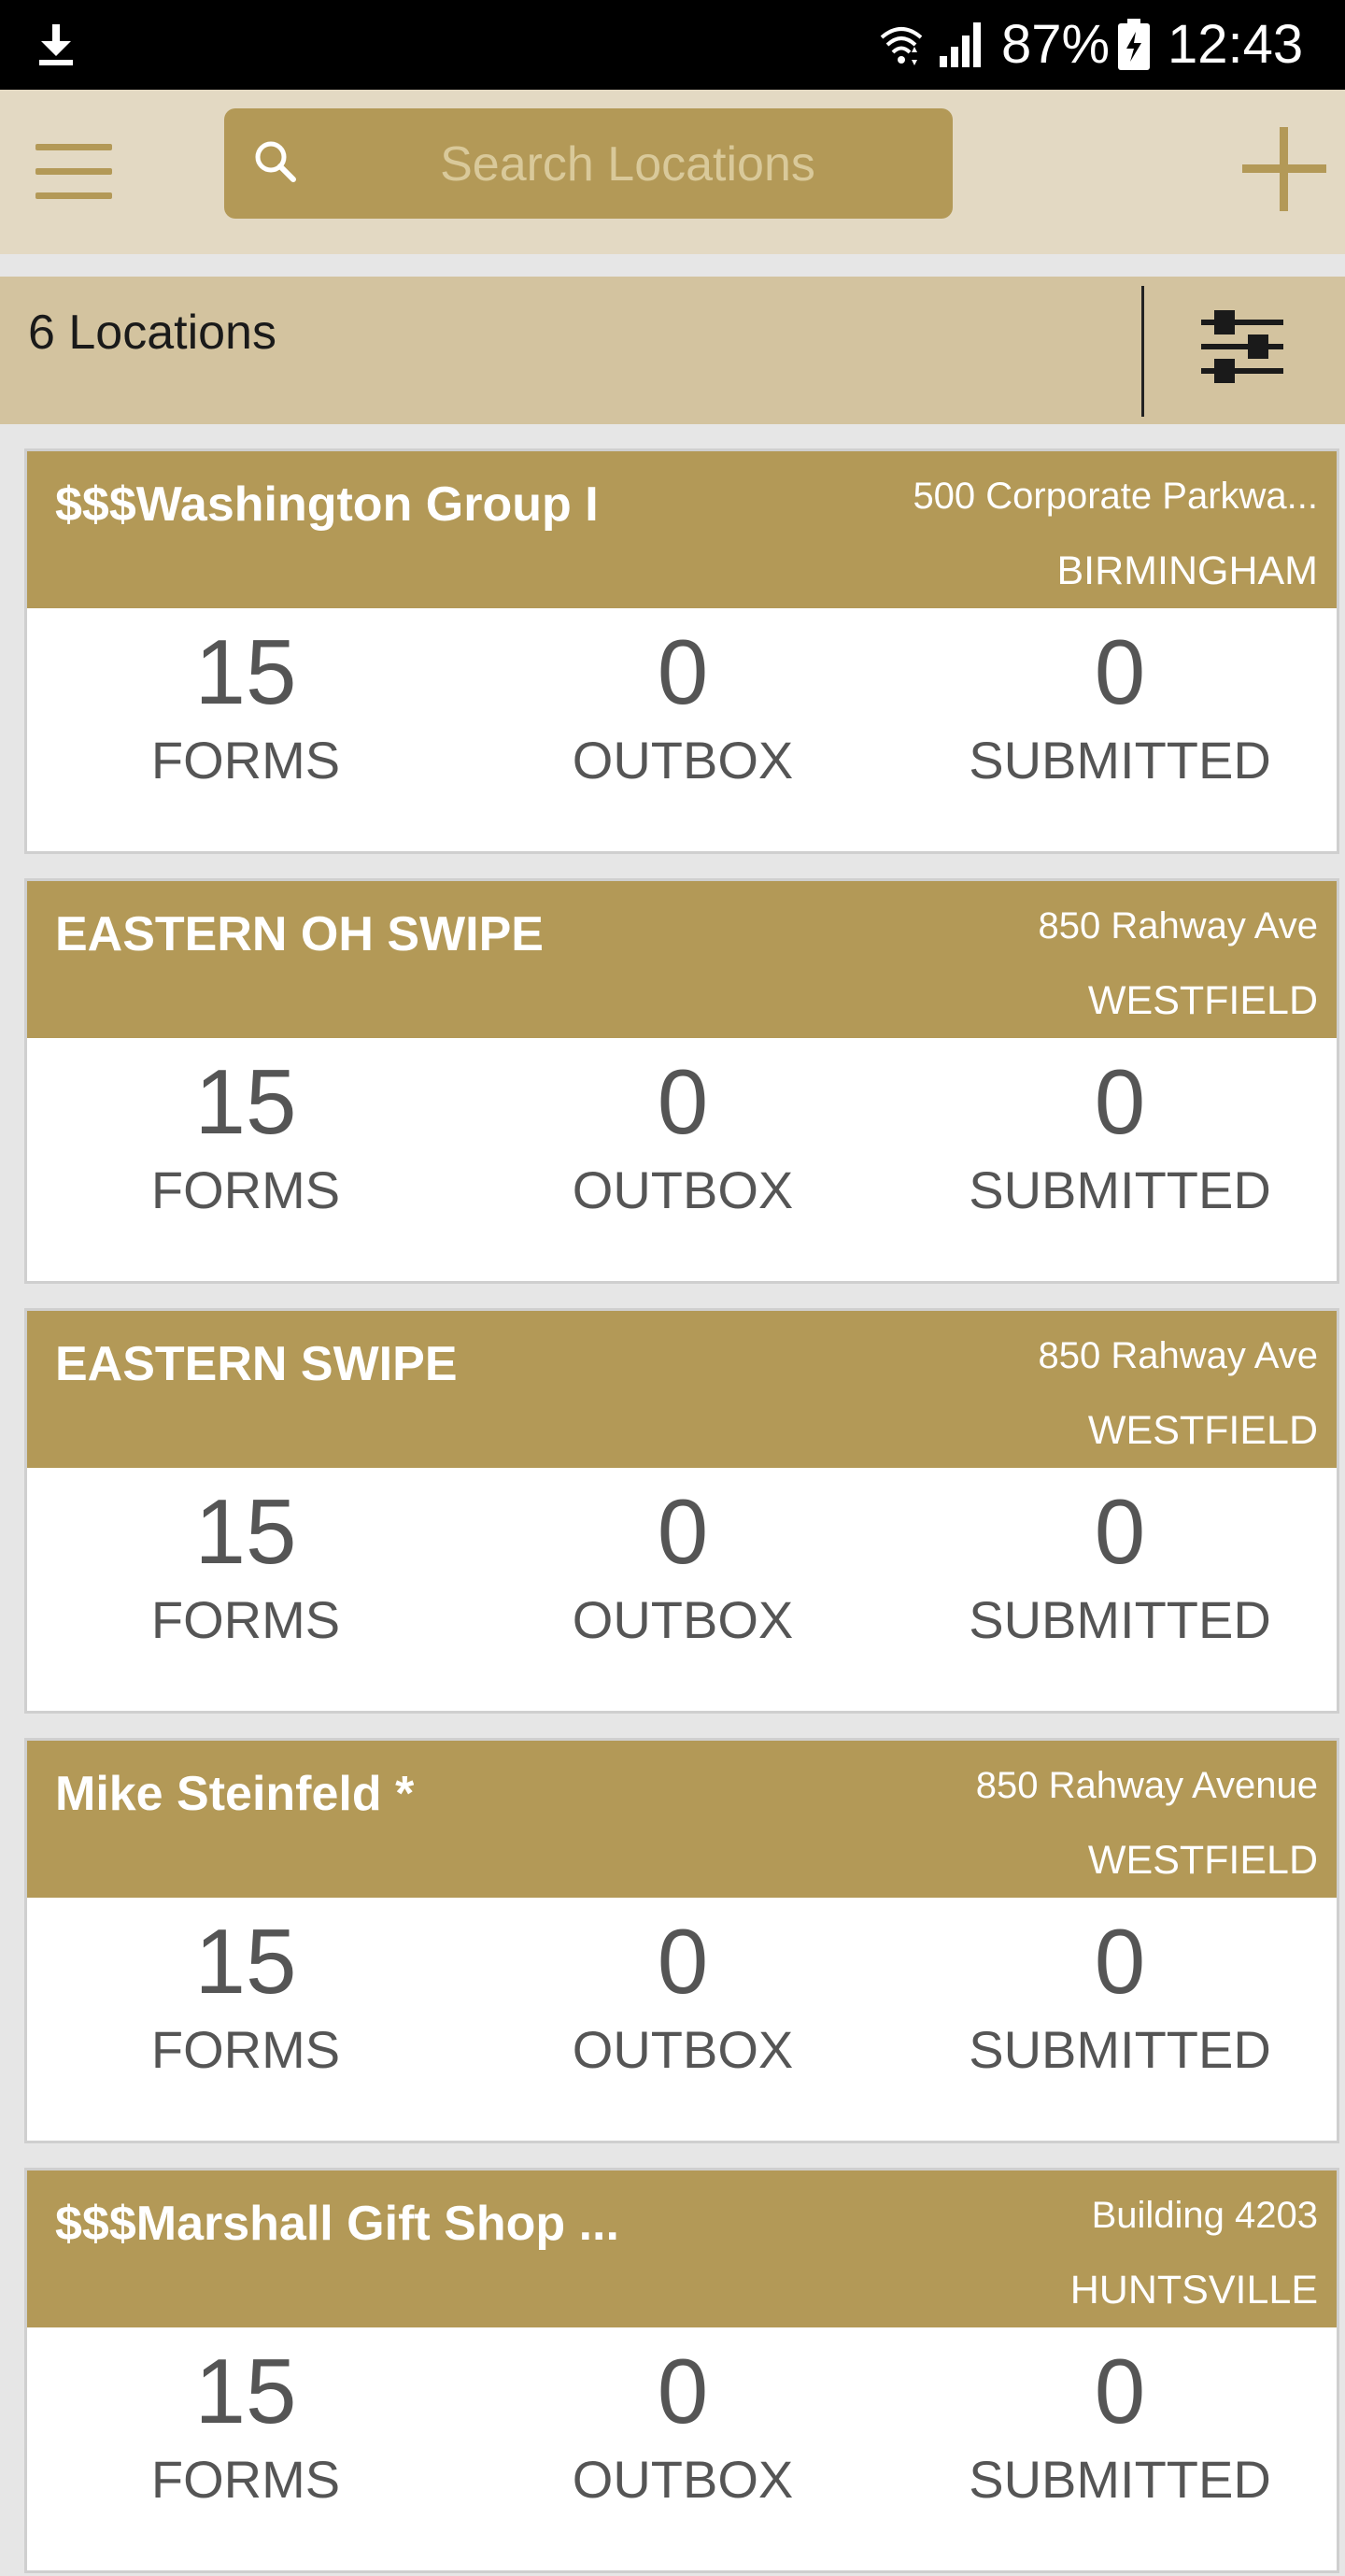  Describe the element at coordinates (235, 1794) in the screenshot. I see `location-name: Mike Steinfeld *` at that location.